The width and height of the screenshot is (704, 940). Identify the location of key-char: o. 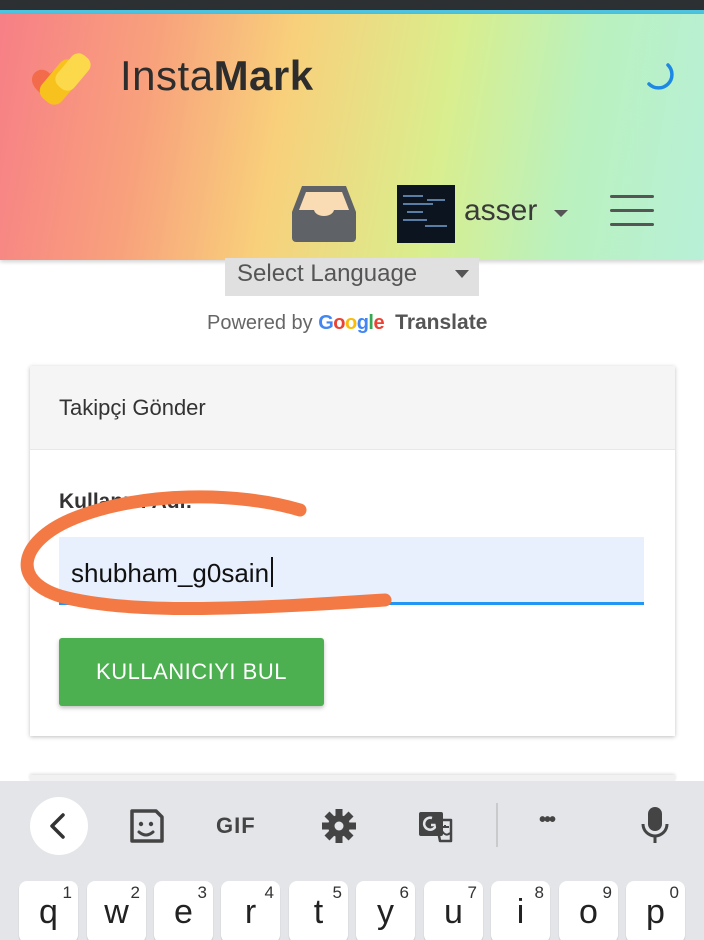
(588, 912).